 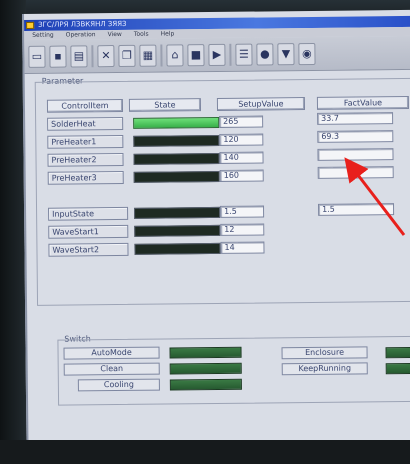 I want to click on menu-setting: Setting, so click(x=43, y=35).